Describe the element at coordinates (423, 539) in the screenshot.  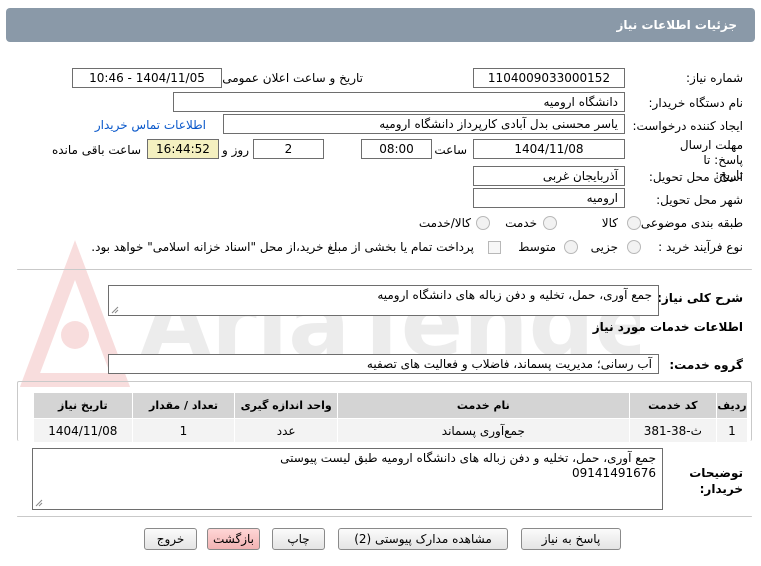
I see `attachments-button: مشاهده مدارک پیوستی (2)` at that location.